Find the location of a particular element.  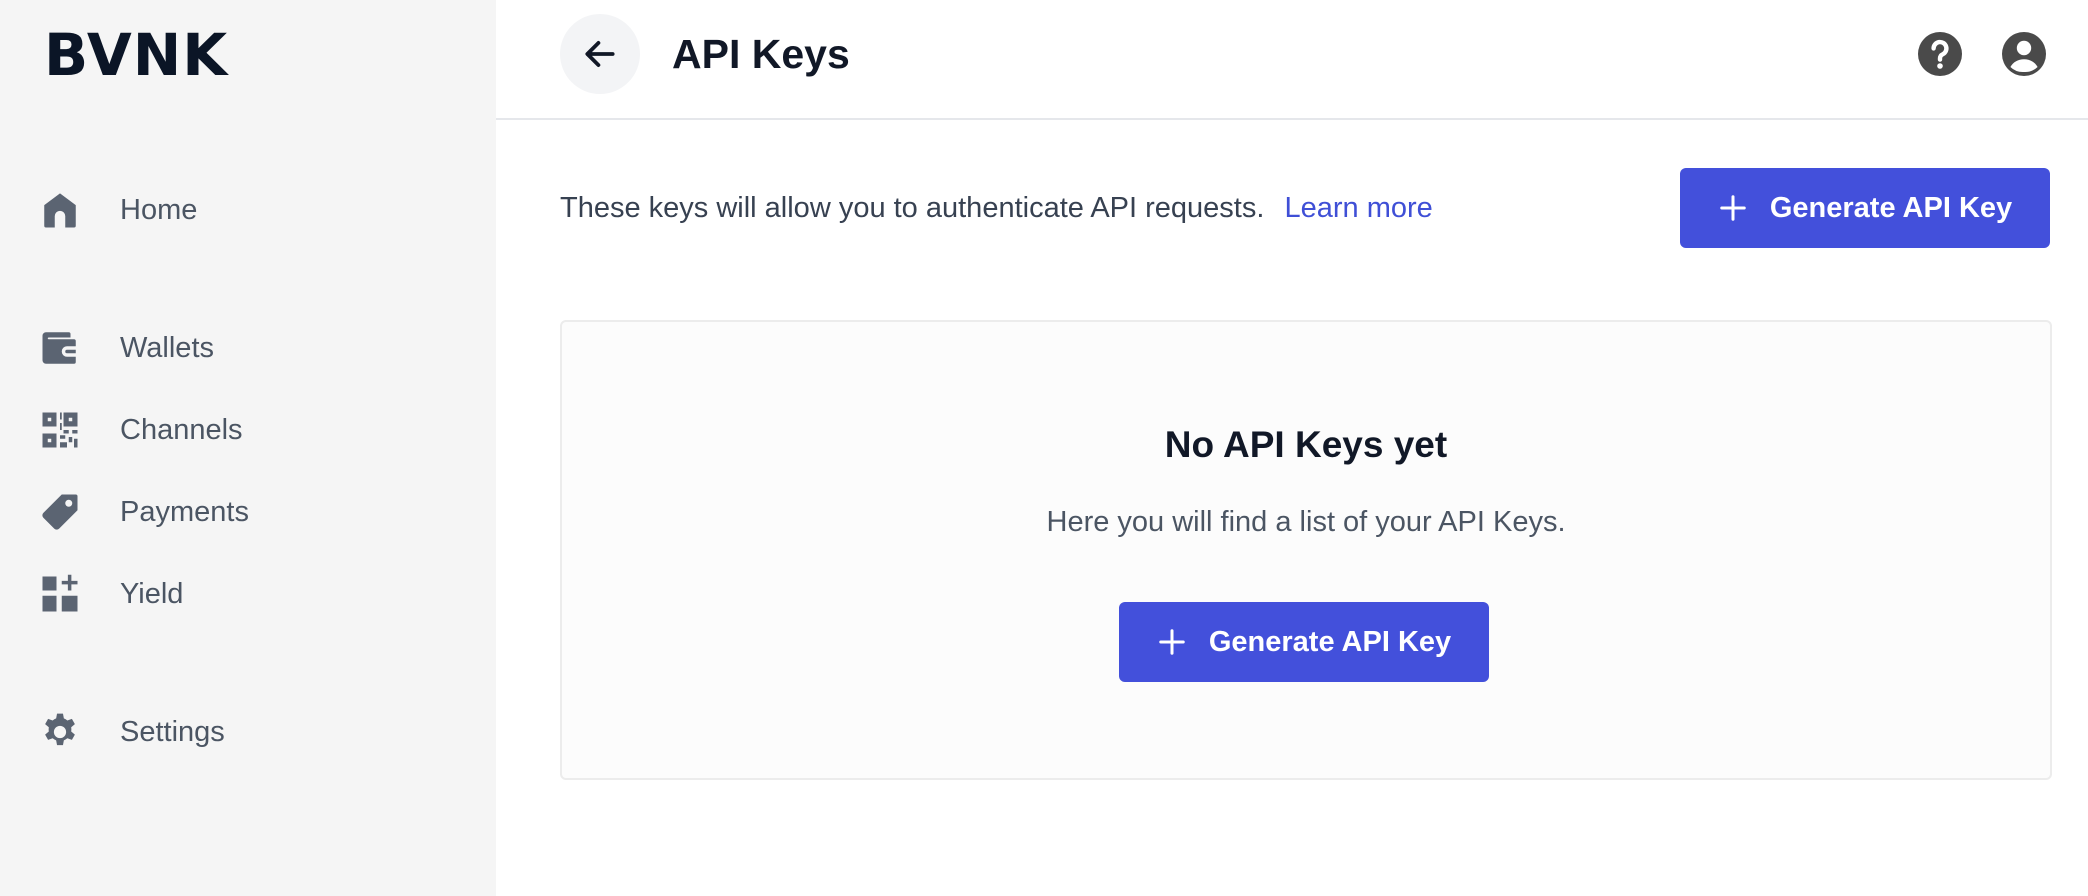

page-title: API Keys is located at coordinates (761, 54).